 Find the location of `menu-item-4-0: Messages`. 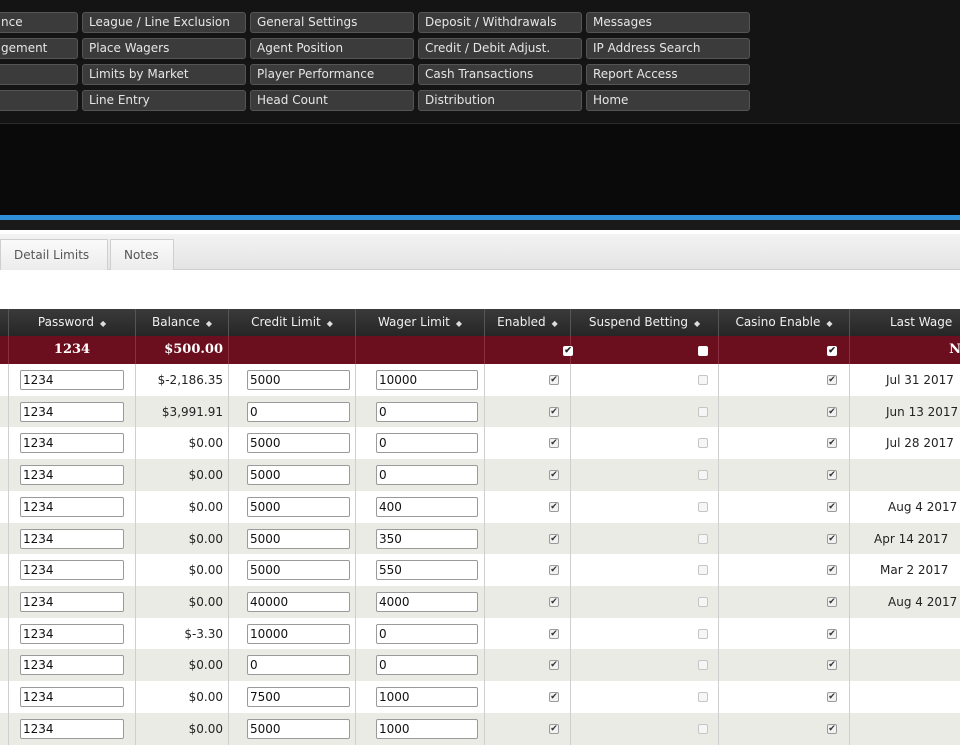

menu-item-4-0: Messages is located at coordinates (668, 22).